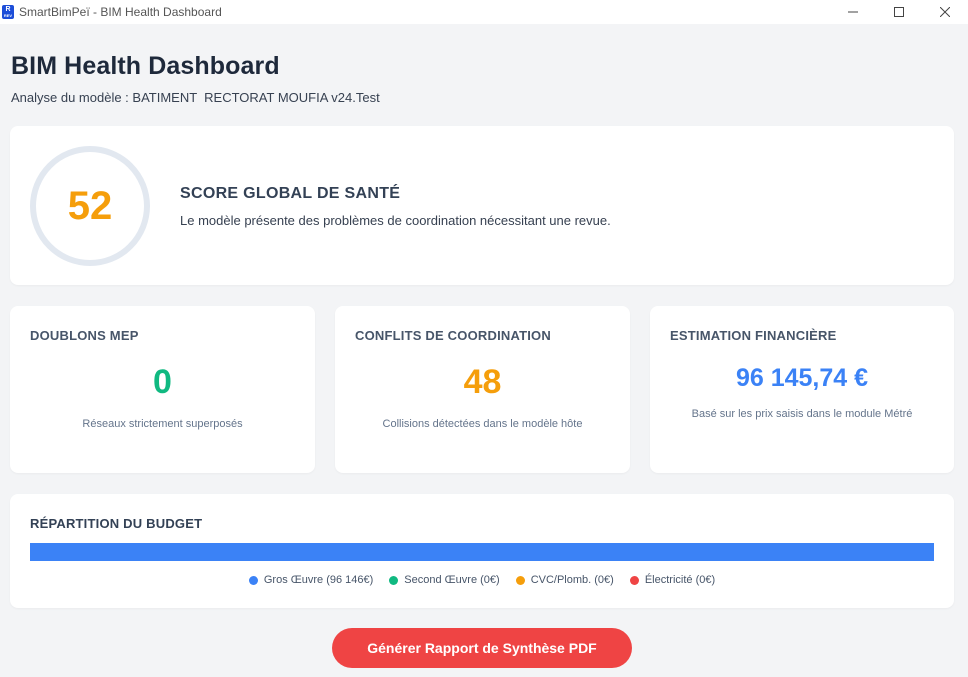 The image size is (968, 677). I want to click on mep-heading: DOUBLONS MEP, so click(84, 335).